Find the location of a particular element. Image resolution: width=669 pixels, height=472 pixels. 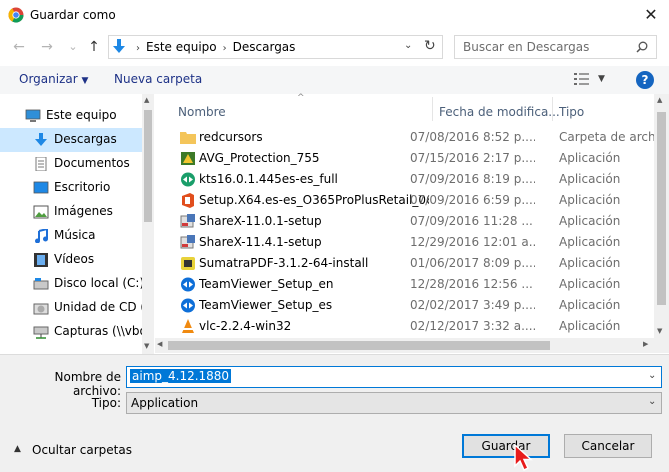

file-type-dropdown-icon: ⌄ is located at coordinates (652, 401).